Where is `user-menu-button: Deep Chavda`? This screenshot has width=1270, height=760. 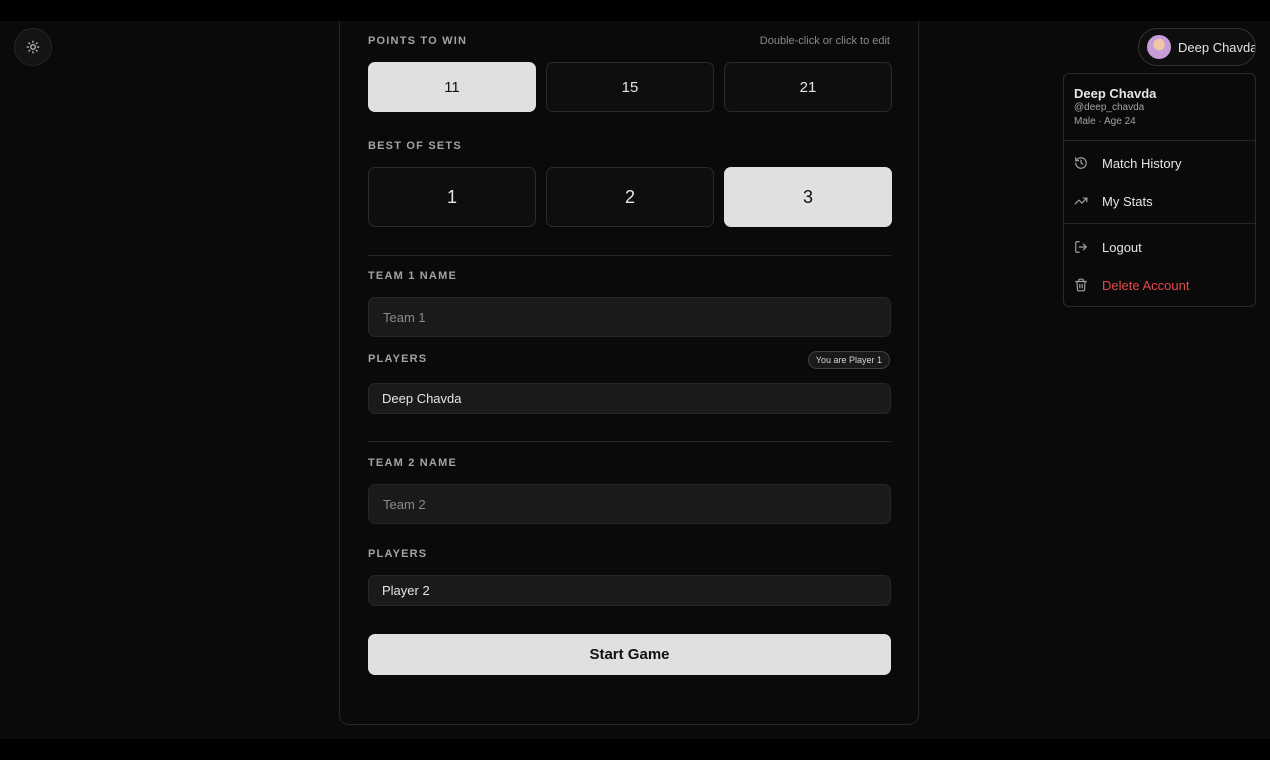
user-menu-button: Deep Chavda is located at coordinates (1197, 47).